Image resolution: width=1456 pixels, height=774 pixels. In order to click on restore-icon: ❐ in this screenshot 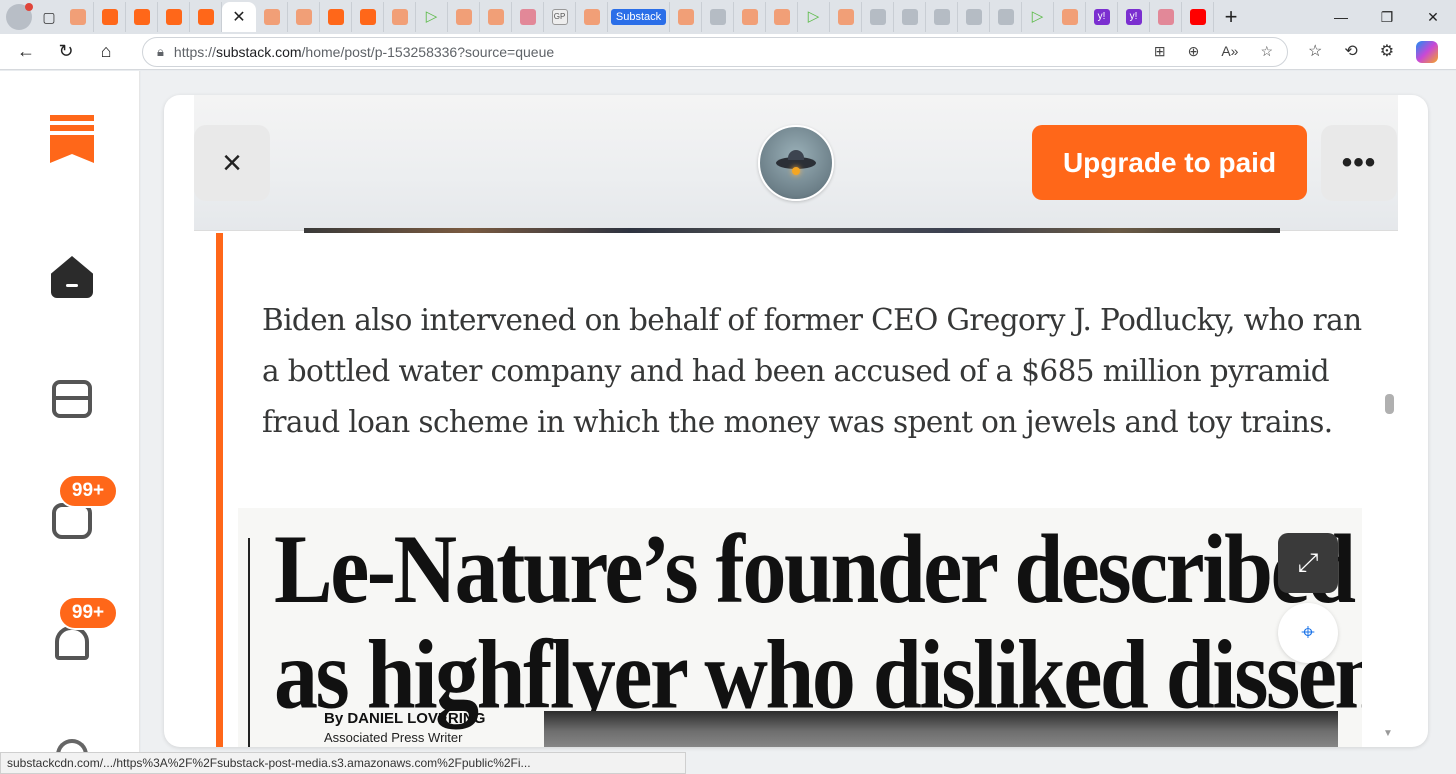, I will do `click(1387, 17)`.